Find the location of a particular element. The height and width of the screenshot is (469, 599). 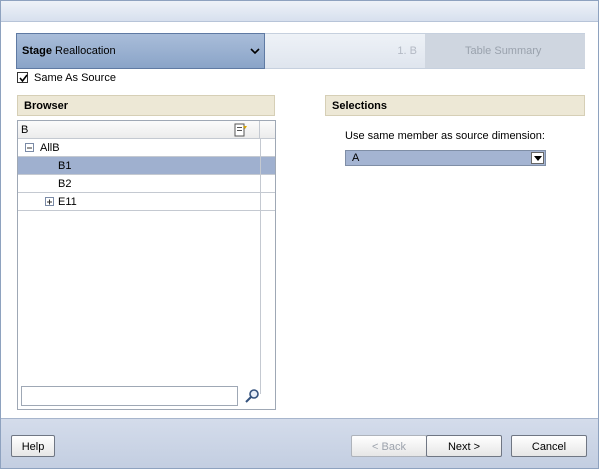

same-as-source-label: Same As Source is located at coordinates (75, 78).